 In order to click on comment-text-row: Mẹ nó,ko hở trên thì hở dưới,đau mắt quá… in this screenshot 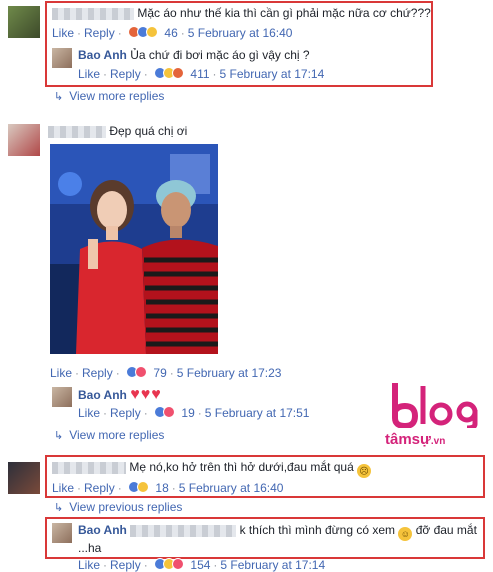, I will do `click(212, 469)`.